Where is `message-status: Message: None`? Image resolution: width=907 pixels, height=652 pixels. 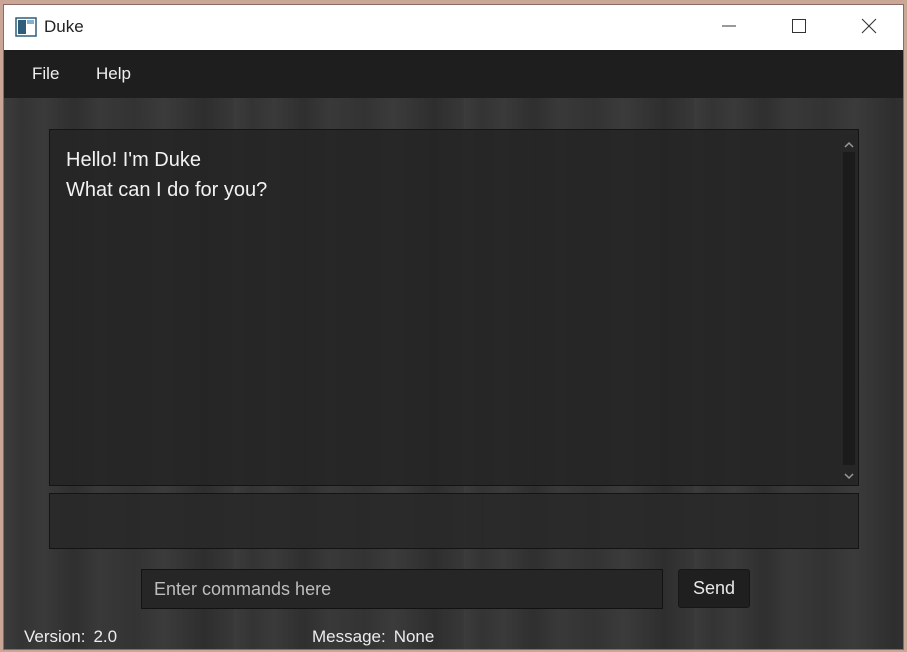
message-status: Message: None is located at coordinates (373, 637).